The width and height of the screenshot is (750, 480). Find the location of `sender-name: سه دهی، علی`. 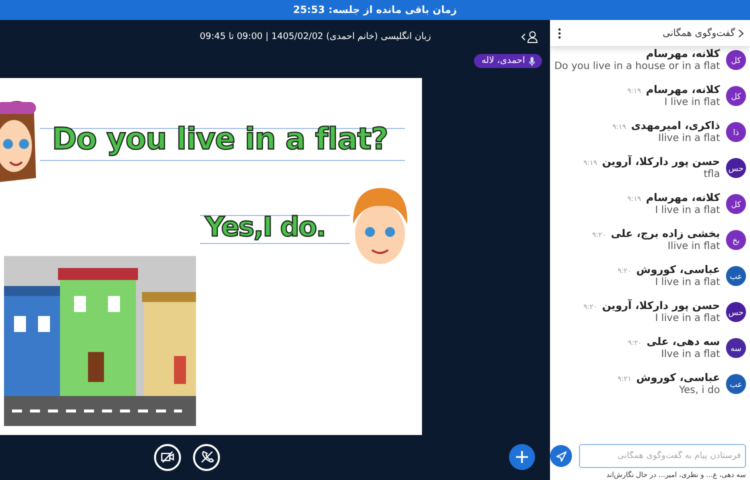

sender-name: سه دهی، علی is located at coordinates (683, 342).